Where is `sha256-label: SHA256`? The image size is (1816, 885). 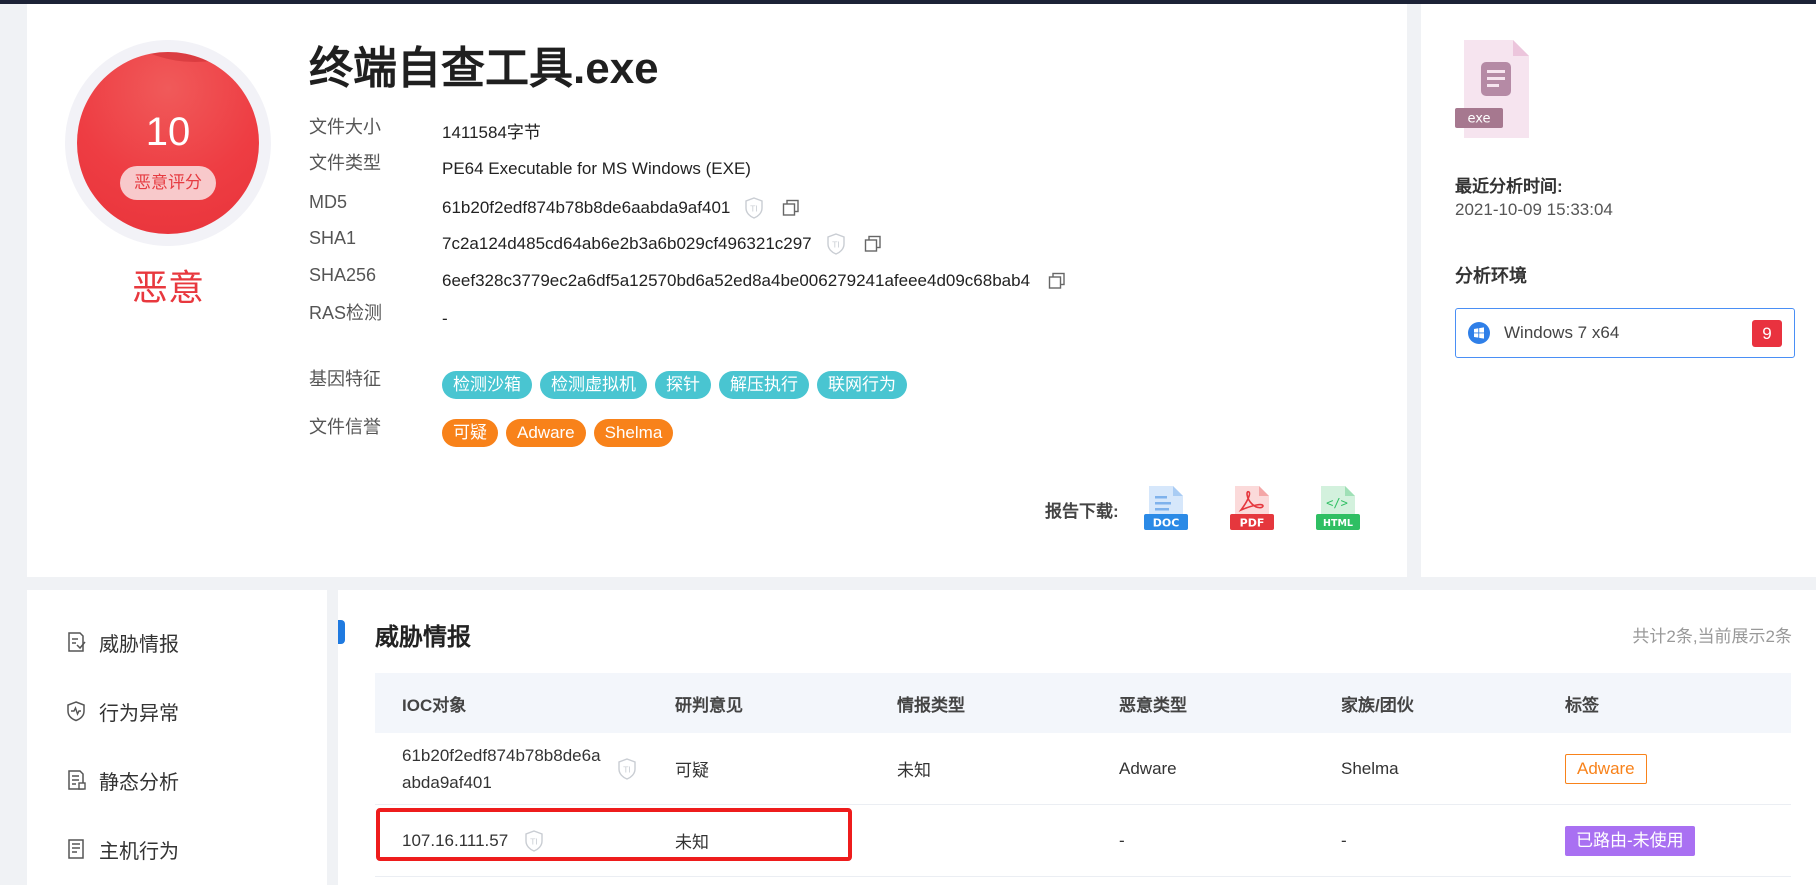
sha256-label: SHA256 is located at coordinates (343, 275).